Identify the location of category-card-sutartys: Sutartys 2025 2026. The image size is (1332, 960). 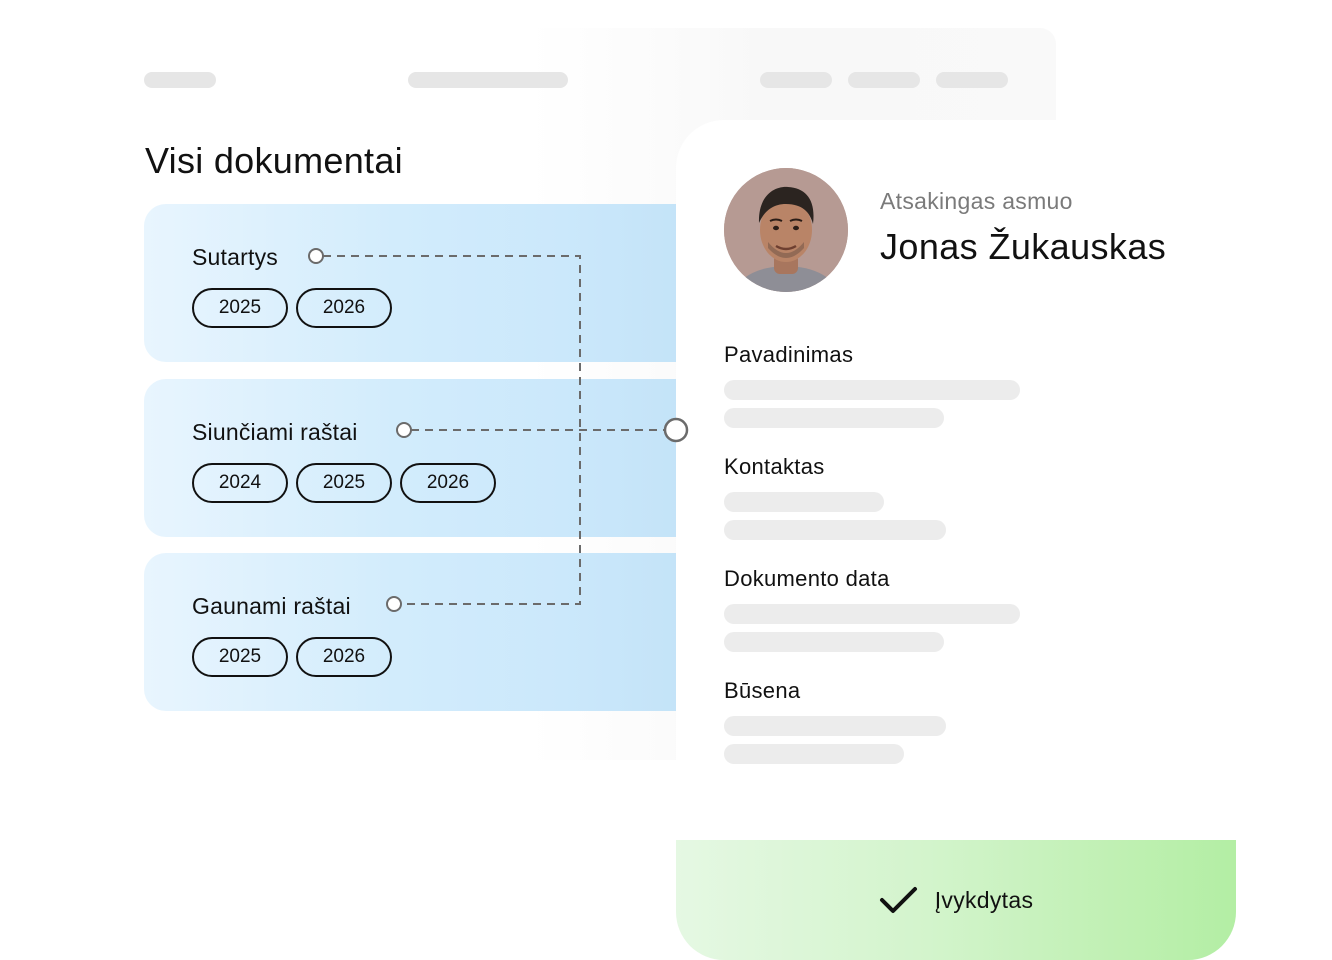
(424, 283).